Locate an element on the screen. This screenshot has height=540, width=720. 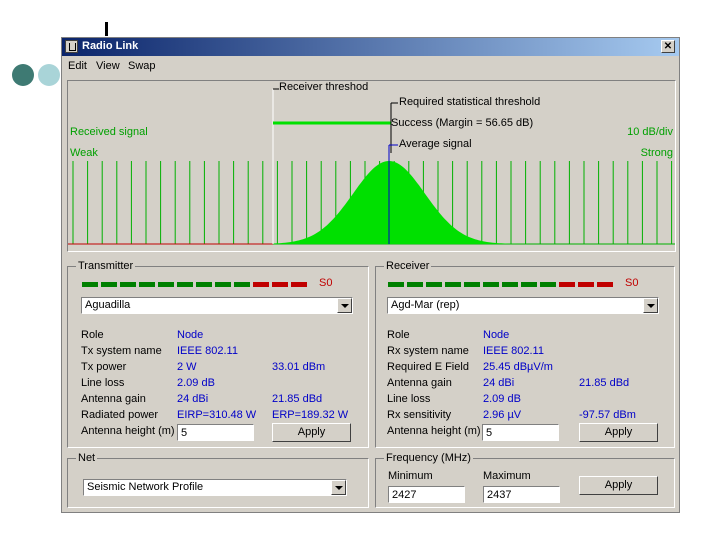
transmitter-site-value: Aguadilla is located at coordinates (108, 305).